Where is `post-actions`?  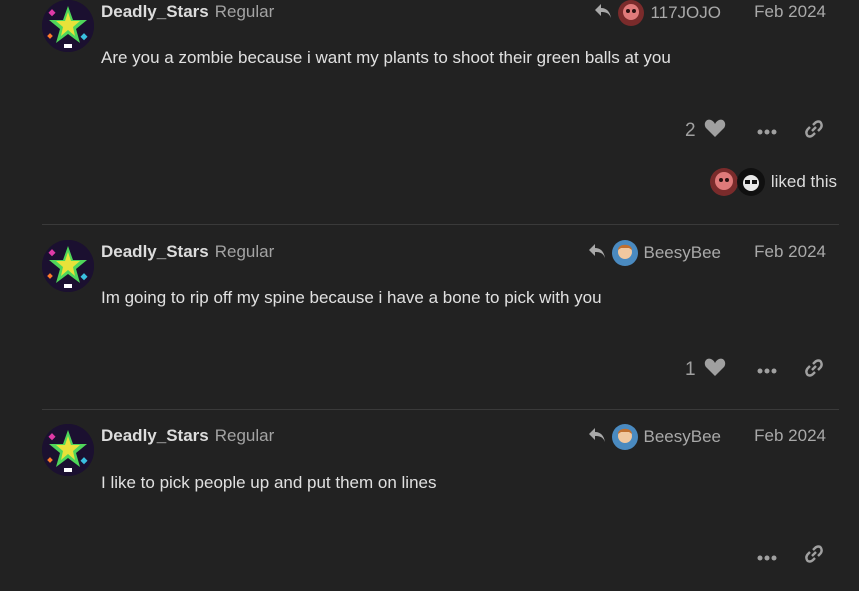
post-actions is located at coordinates (790, 556).